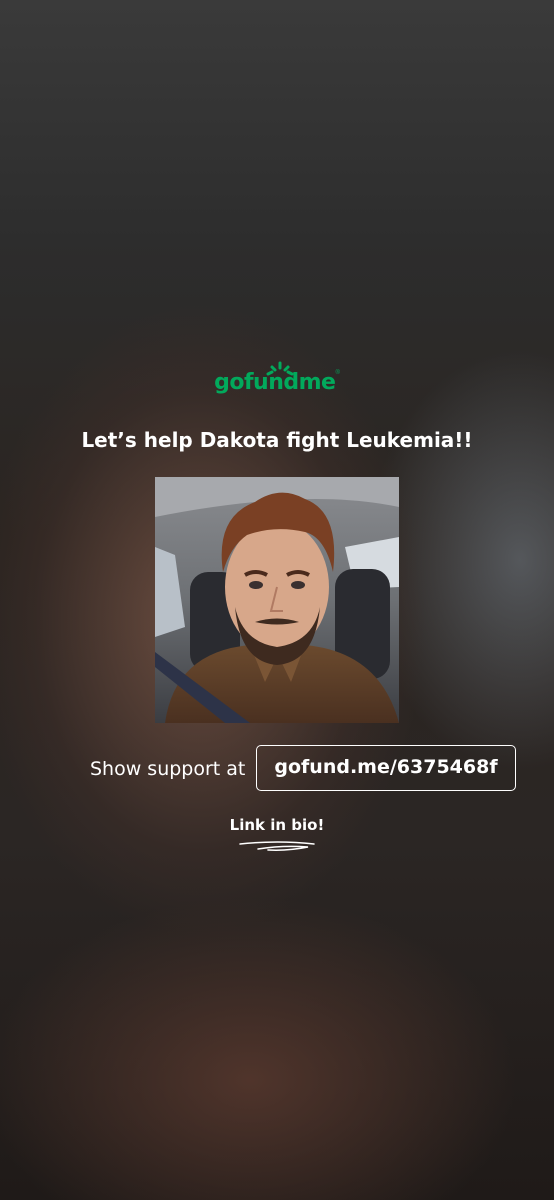  I want to click on support-row: Show support at gofund.me/6375468f, so click(277, 769).